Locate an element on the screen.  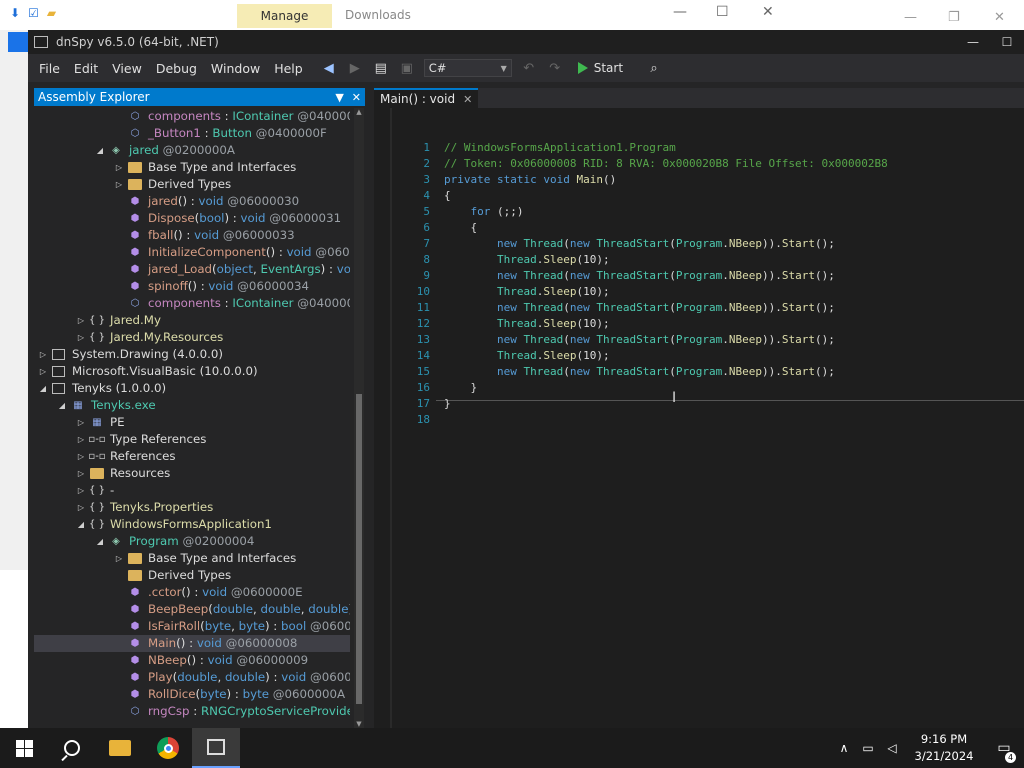
tree-node: ⬡ rngCsp : RNGCryptoServiceProvider @ is located at coordinates (192, 711).